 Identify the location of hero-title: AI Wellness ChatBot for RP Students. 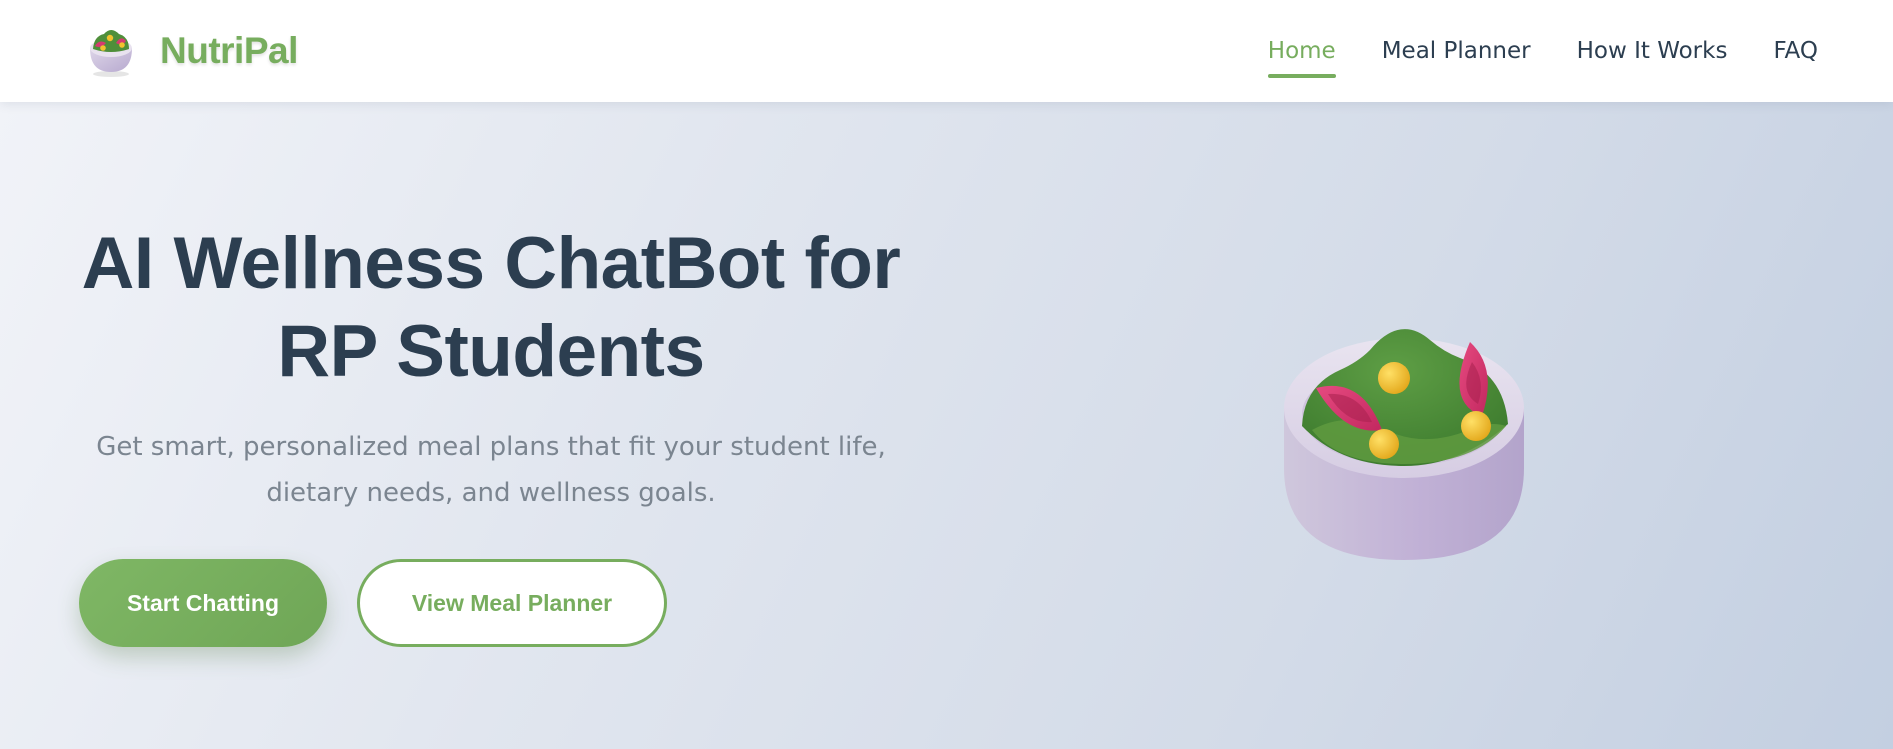
(491, 308).